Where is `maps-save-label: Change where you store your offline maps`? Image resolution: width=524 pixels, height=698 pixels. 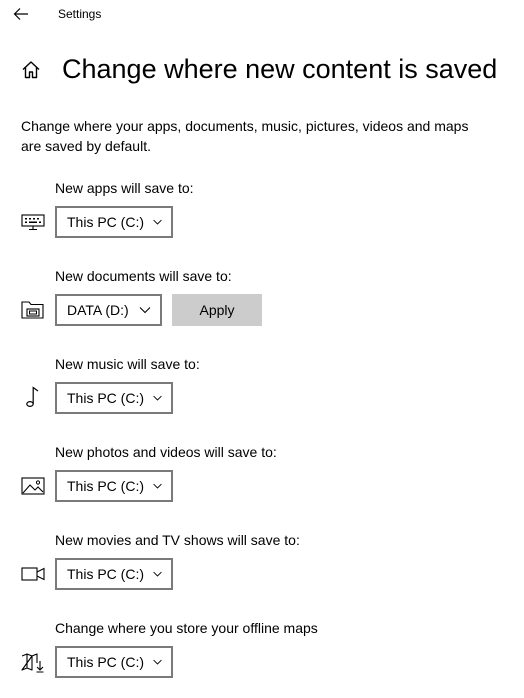
maps-save-label: Change where you store your offline maps is located at coordinates (186, 628).